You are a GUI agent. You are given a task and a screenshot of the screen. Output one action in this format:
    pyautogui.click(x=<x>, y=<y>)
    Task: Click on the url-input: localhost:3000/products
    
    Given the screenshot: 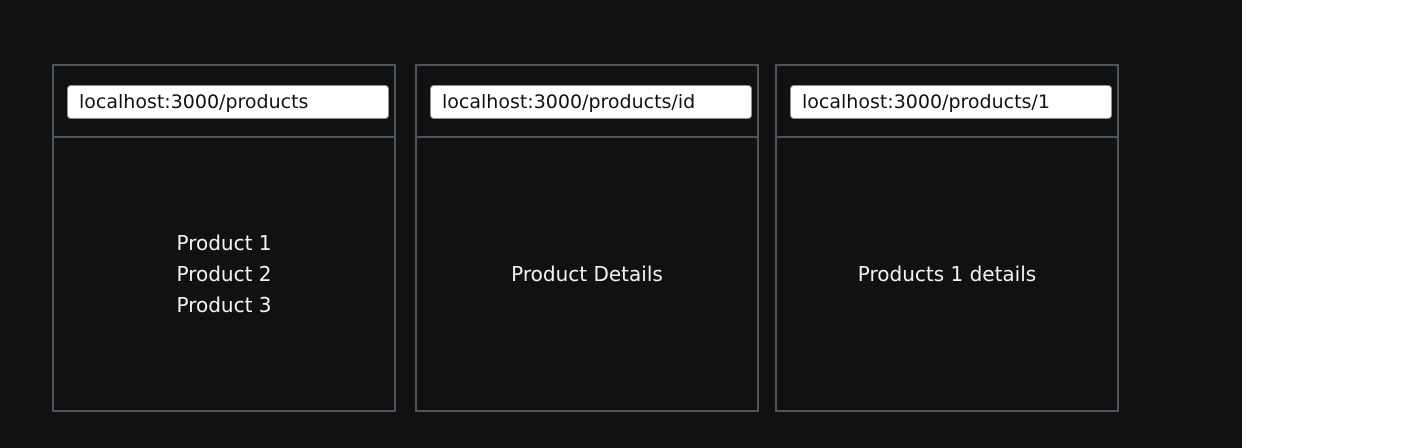 What is the action you would take?
    pyautogui.click(x=228, y=102)
    